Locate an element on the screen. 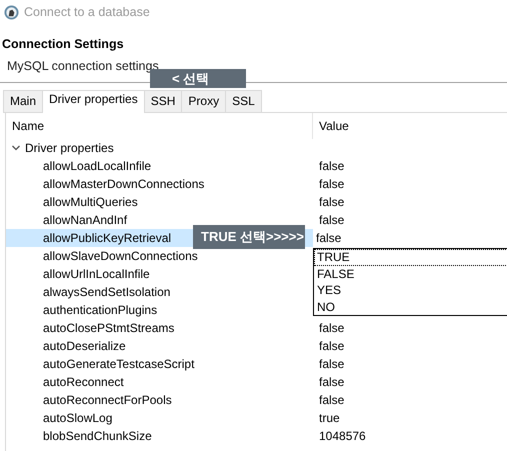 Image resolution: width=507 pixels, height=451 pixels. dropdown-option: NO is located at coordinates (410, 306).